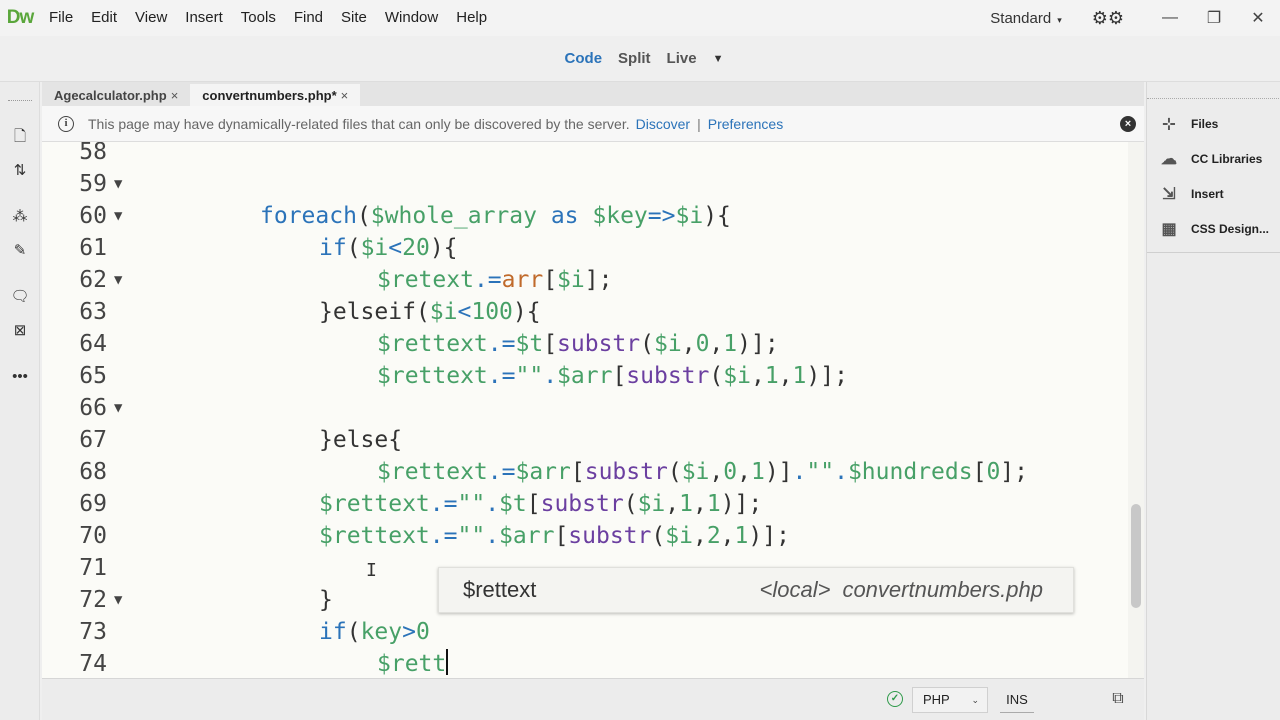  Describe the element at coordinates (1128, 124) in the screenshot. I see `close-infobar-icon: ×` at that location.